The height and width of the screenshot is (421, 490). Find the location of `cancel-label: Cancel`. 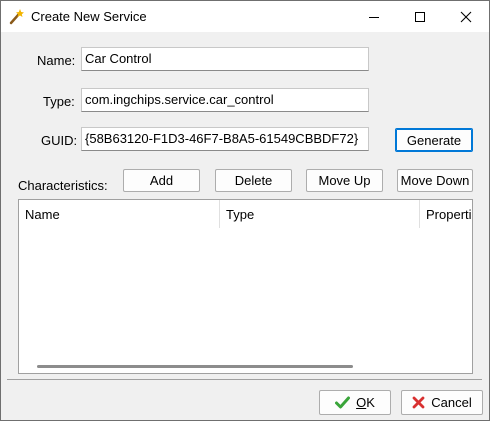

cancel-label: Cancel is located at coordinates (451, 402).